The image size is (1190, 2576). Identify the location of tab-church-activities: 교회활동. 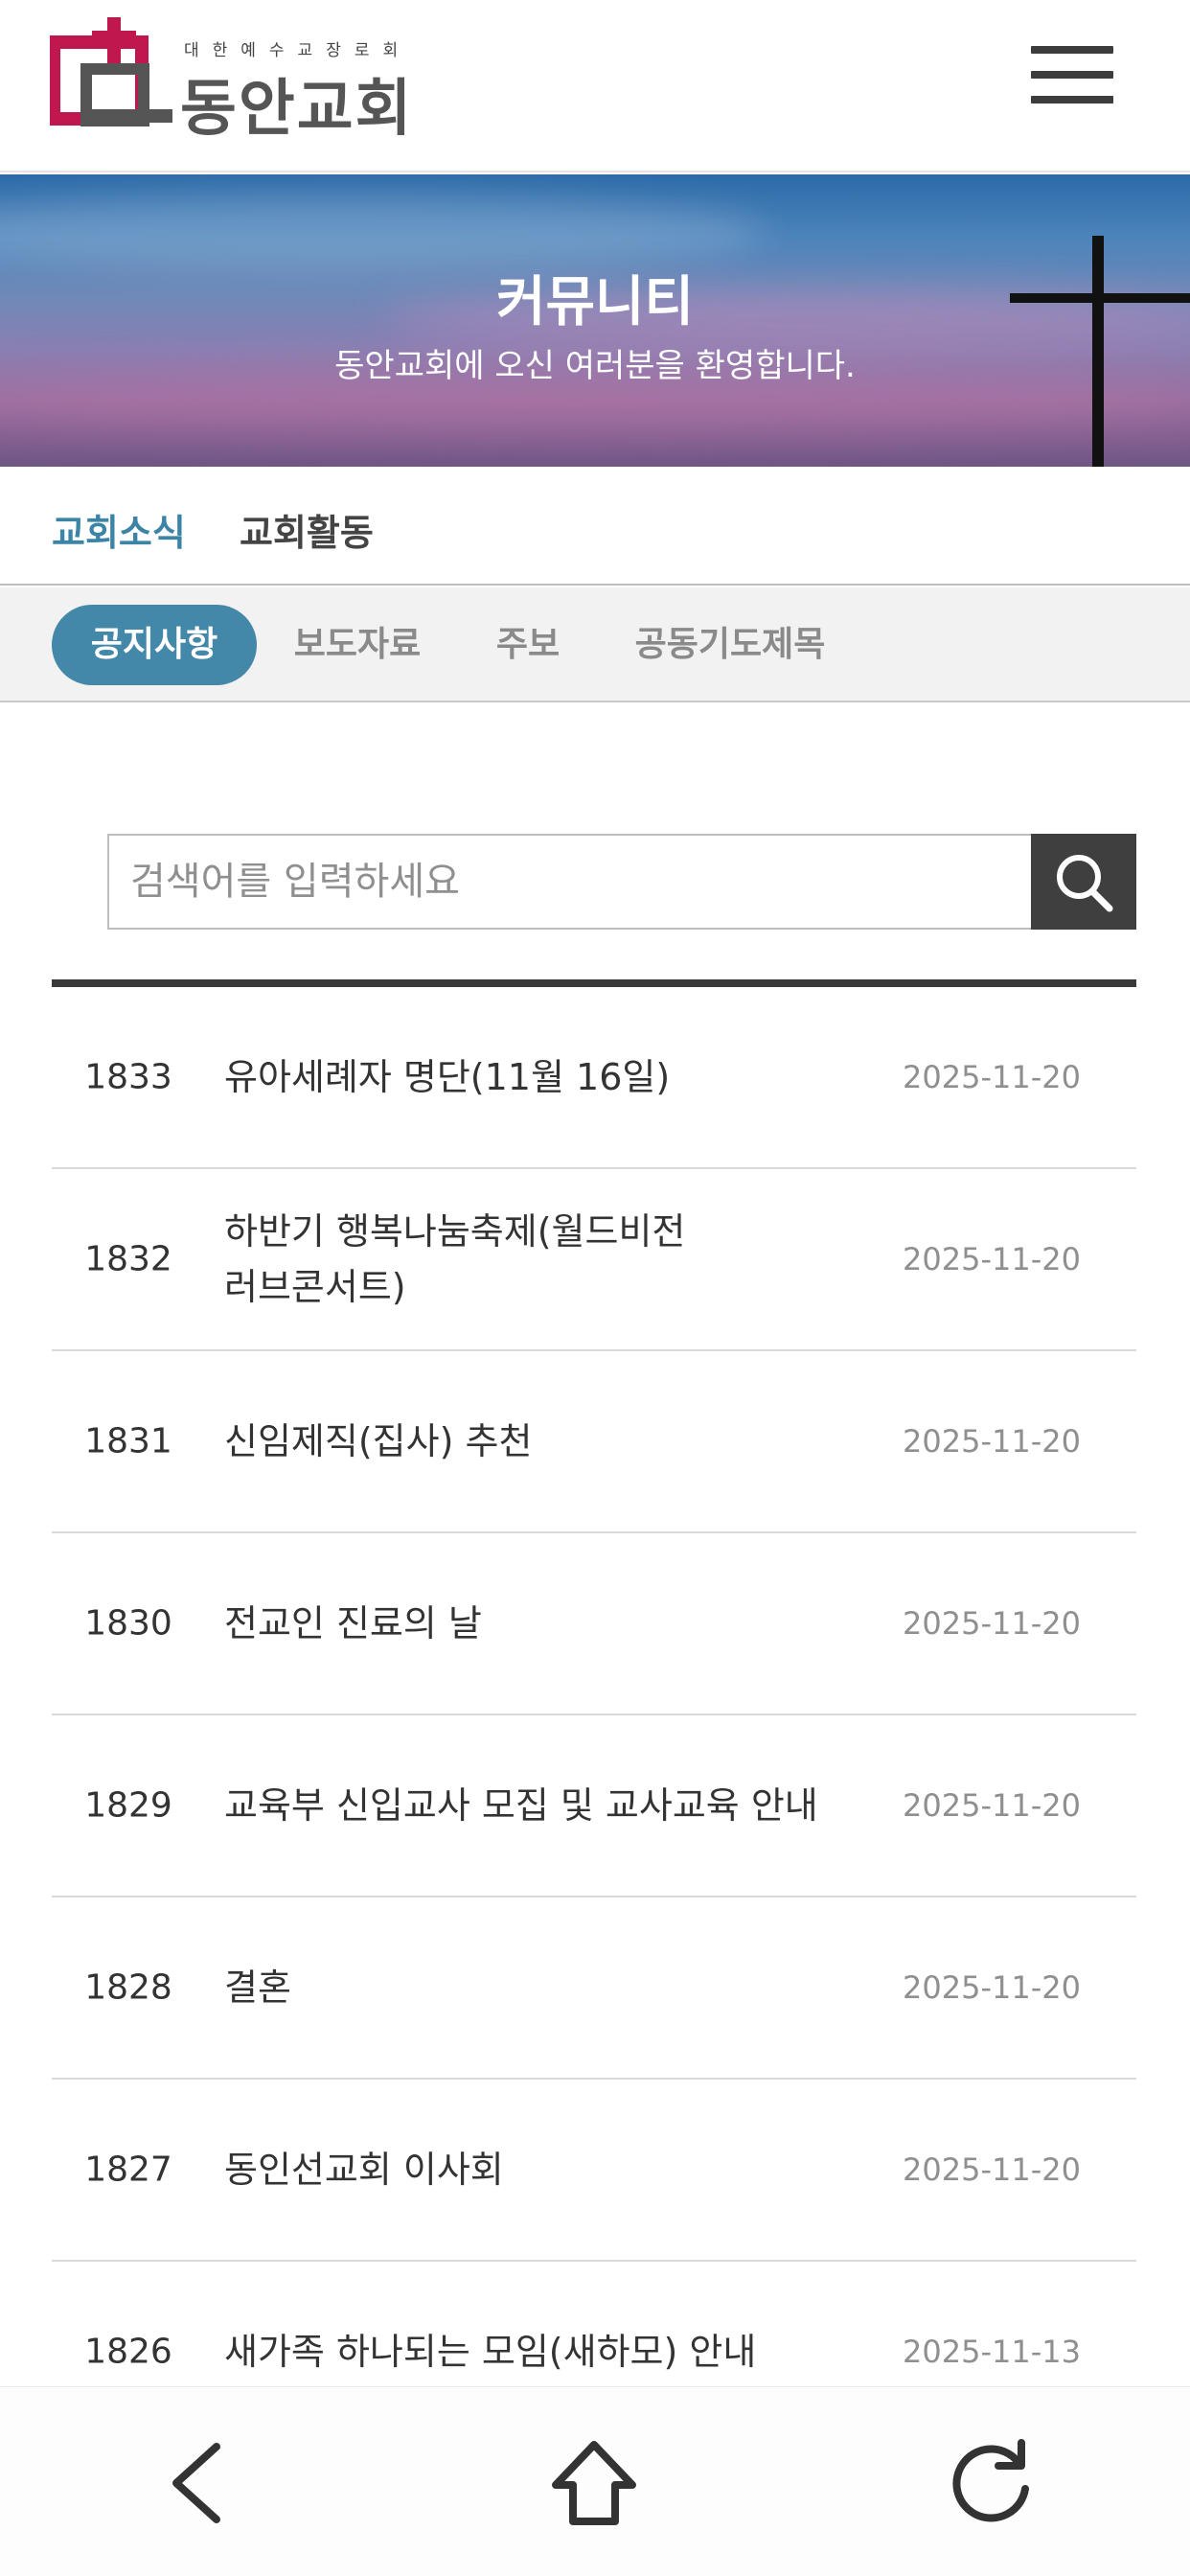
(307, 529).